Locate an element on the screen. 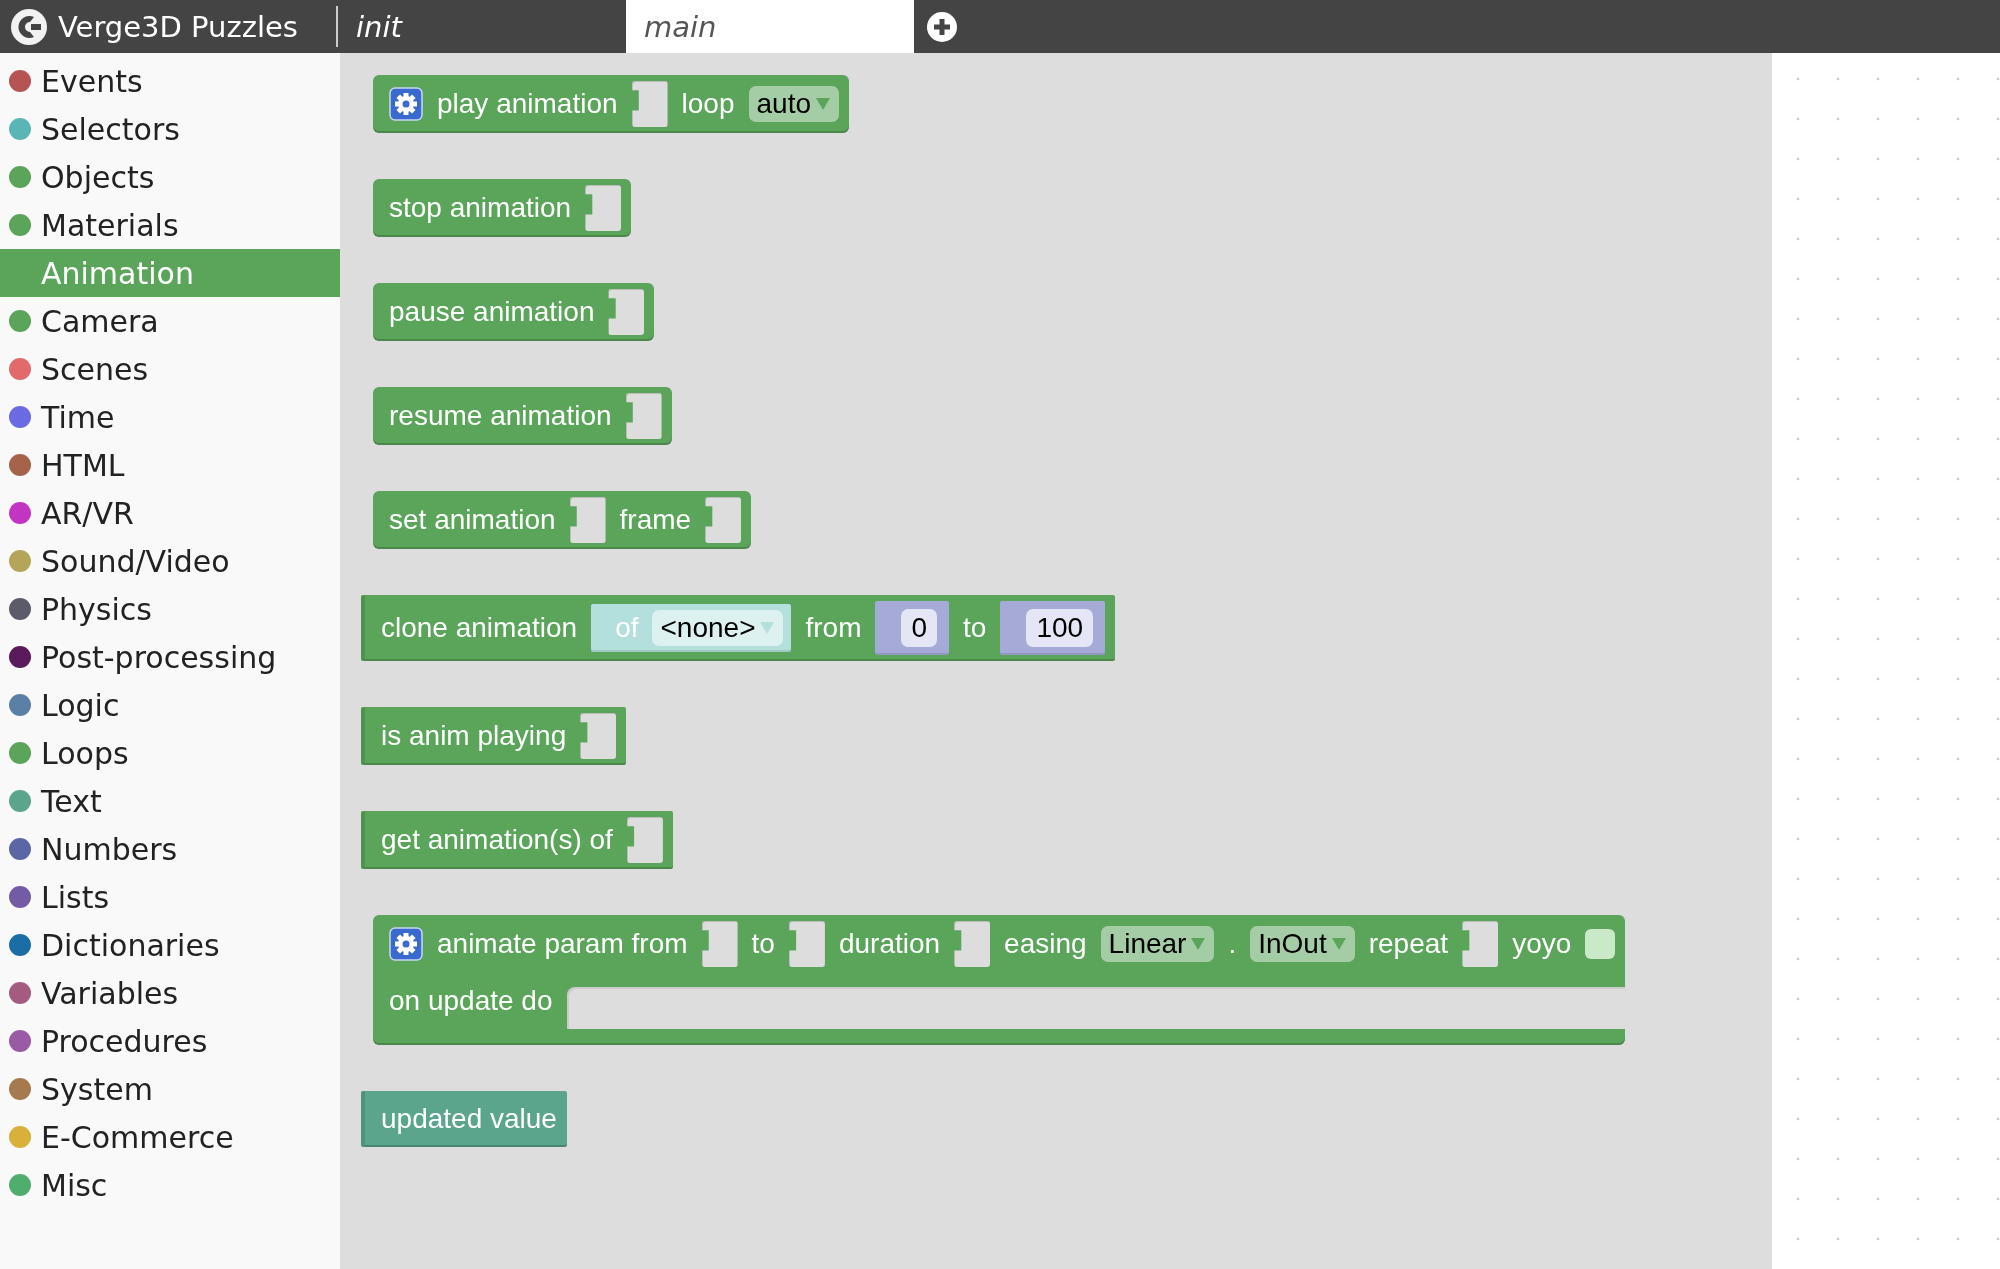 This screenshot has width=2000, height=1269. block-label: frame is located at coordinates (655, 520).